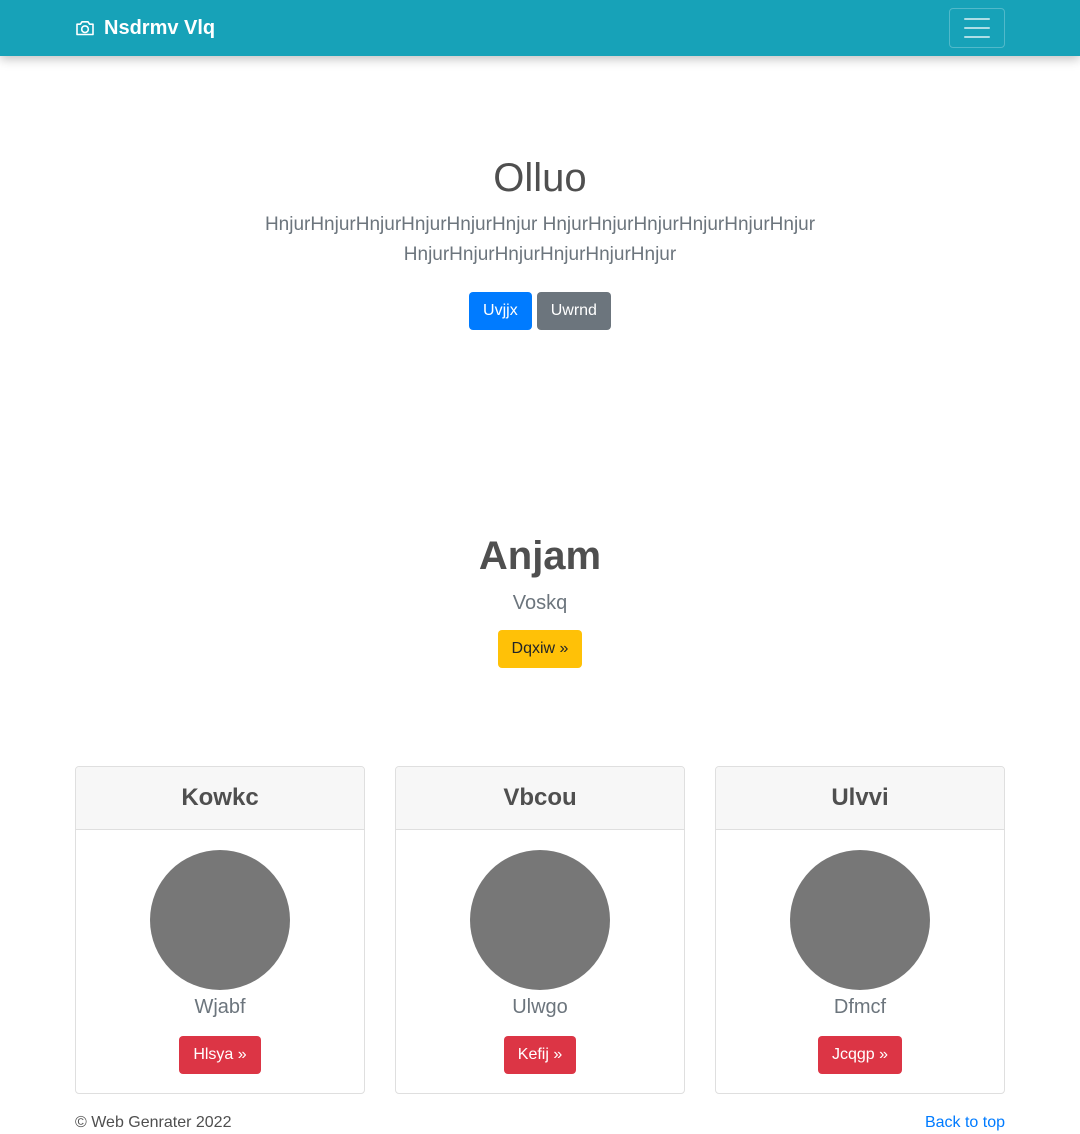 The image size is (1080, 1134). I want to click on card-header: Kowkc, so click(220, 798).